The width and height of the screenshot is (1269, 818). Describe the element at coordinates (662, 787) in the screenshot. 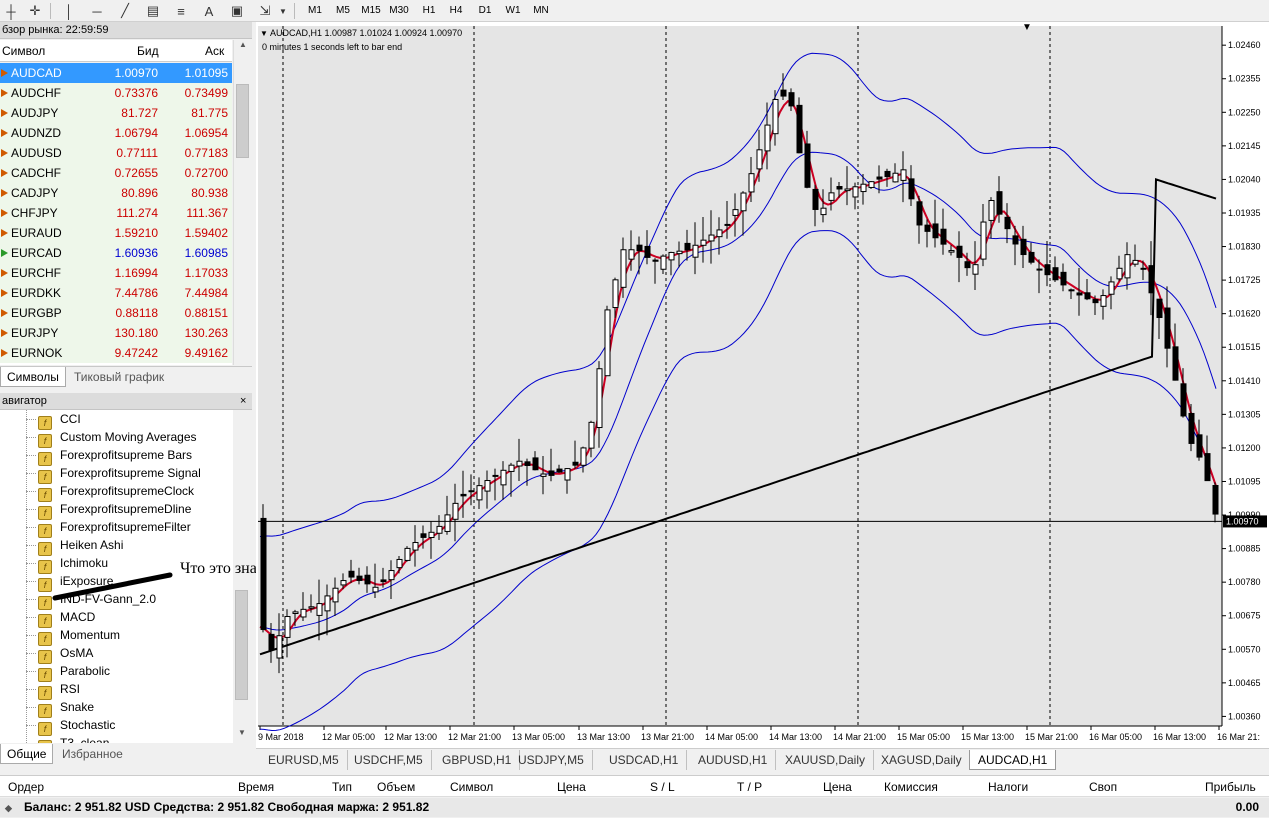

I see `terminal-col: S / L` at that location.